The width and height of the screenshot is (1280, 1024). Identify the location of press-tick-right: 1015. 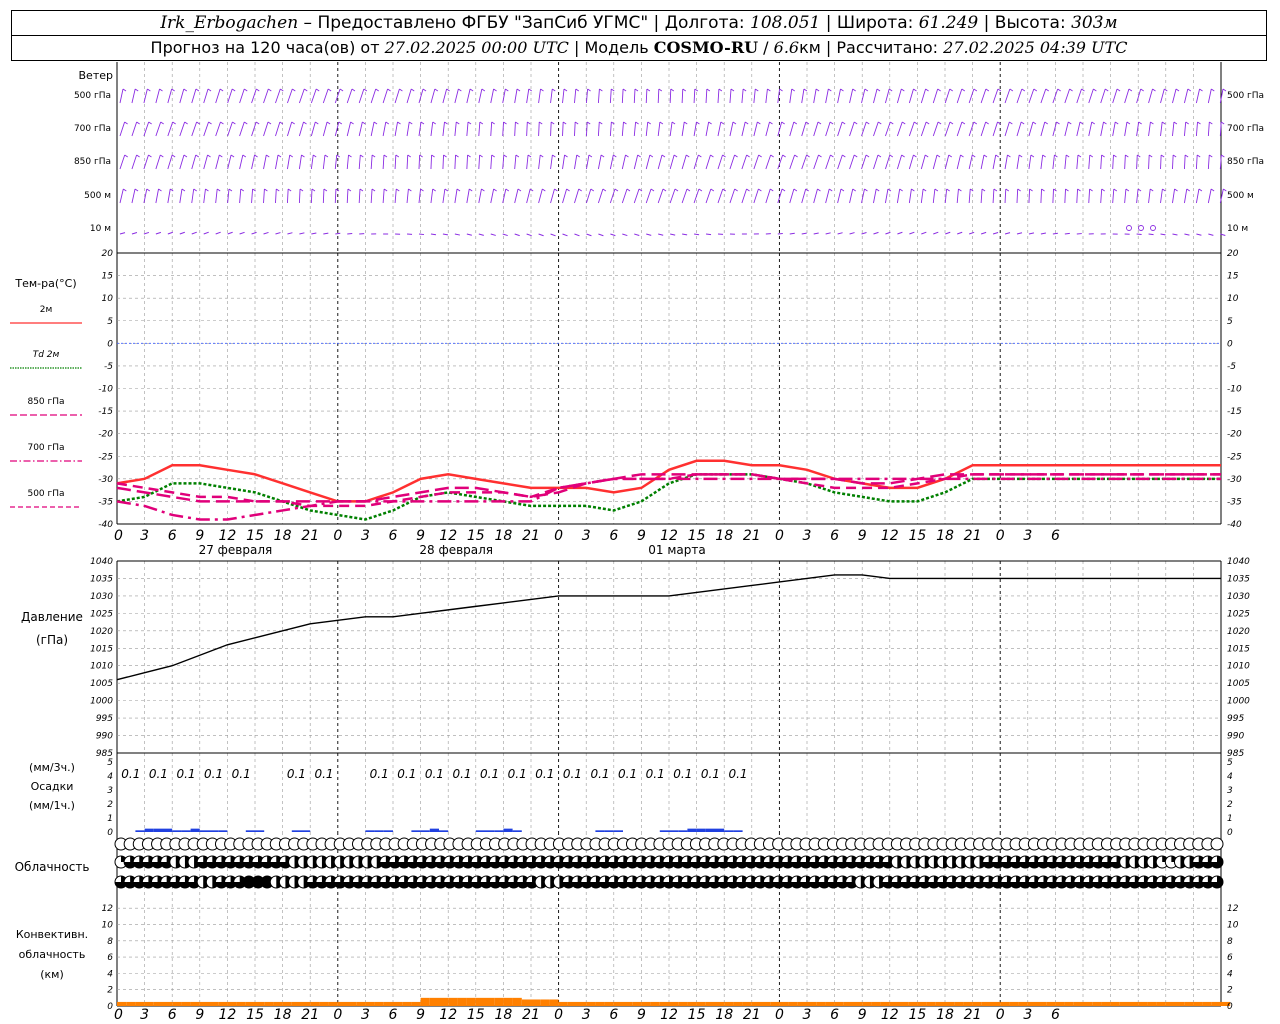
(1238, 649).